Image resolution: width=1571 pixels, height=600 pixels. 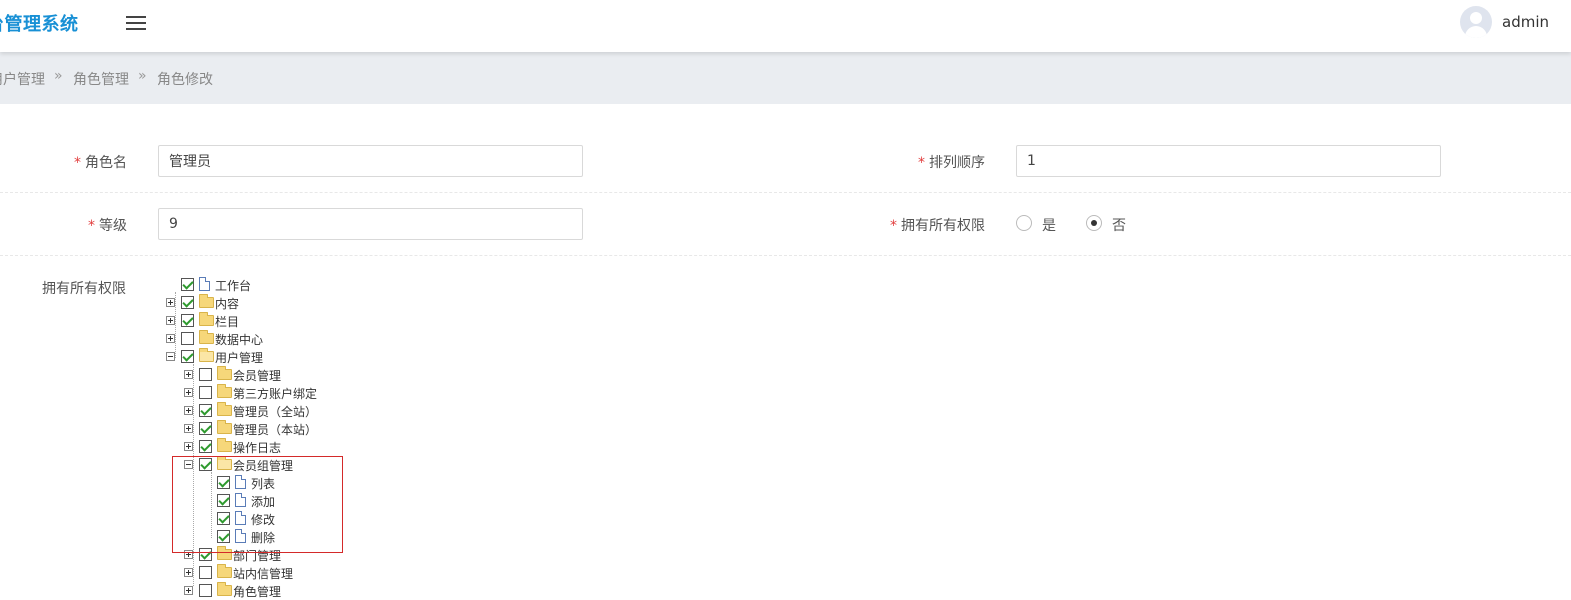 What do you see at coordinates (257, 555) in the screenshot?
I see `tree-node-label: 部门管理` at bounding box center [257, 555].